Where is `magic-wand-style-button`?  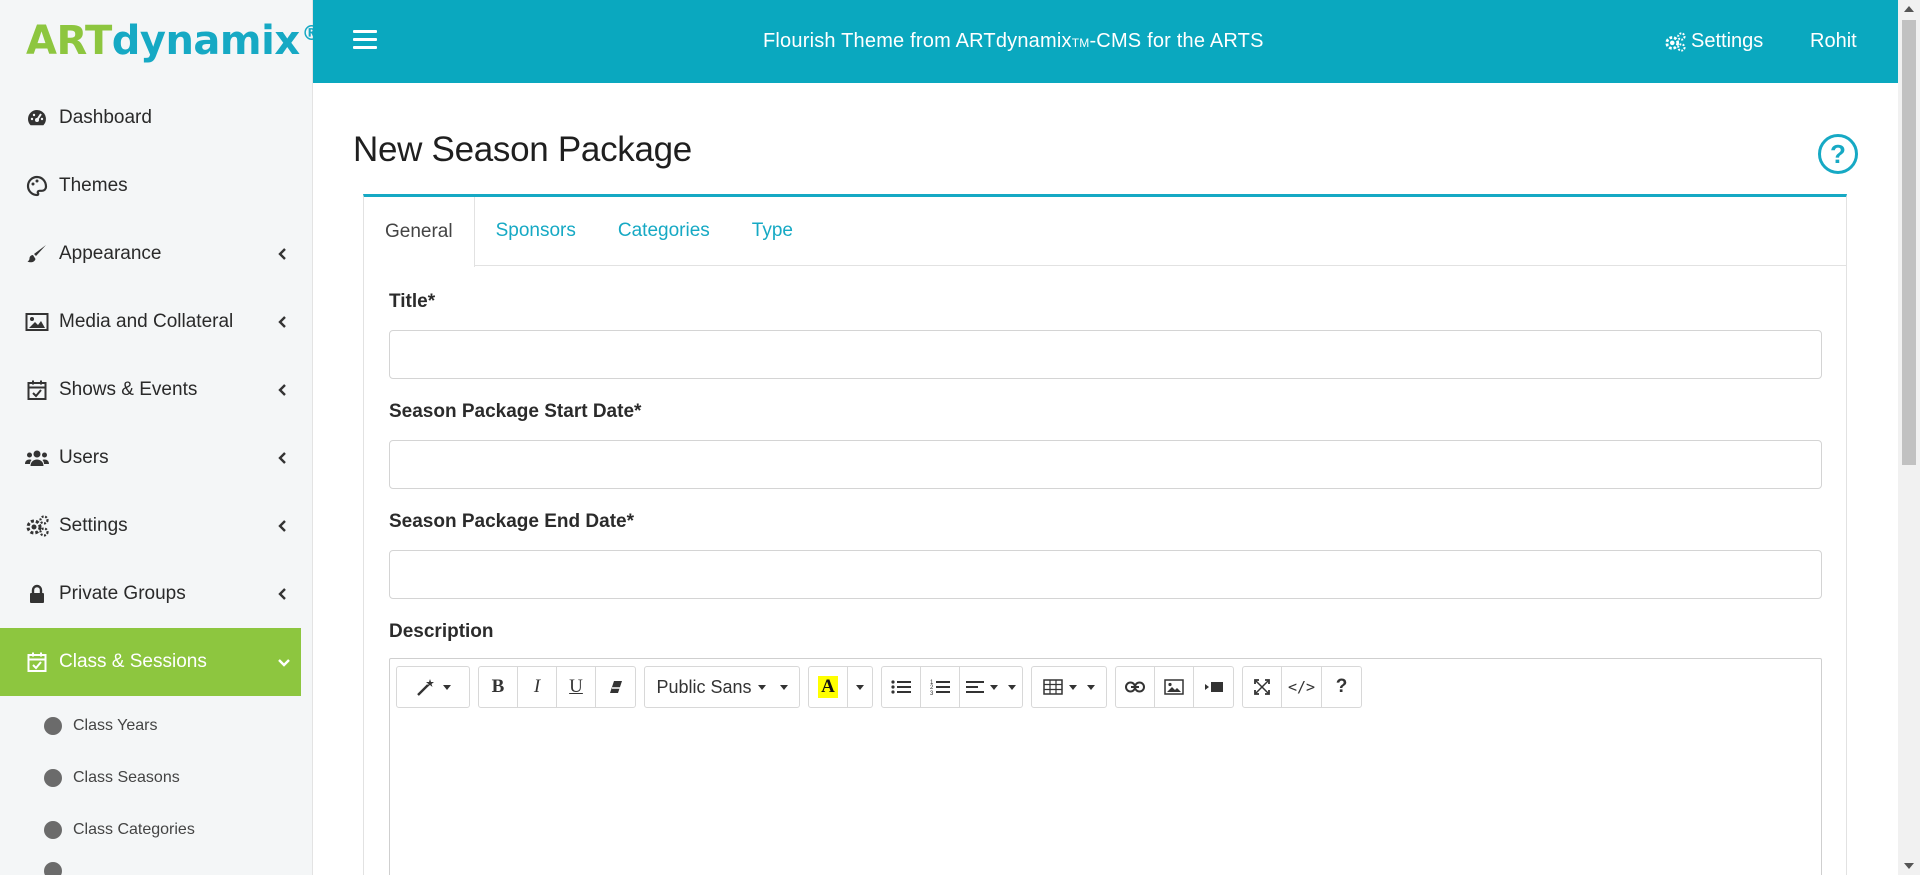
magic-wand-style-button is located at coordinates (433, 687).